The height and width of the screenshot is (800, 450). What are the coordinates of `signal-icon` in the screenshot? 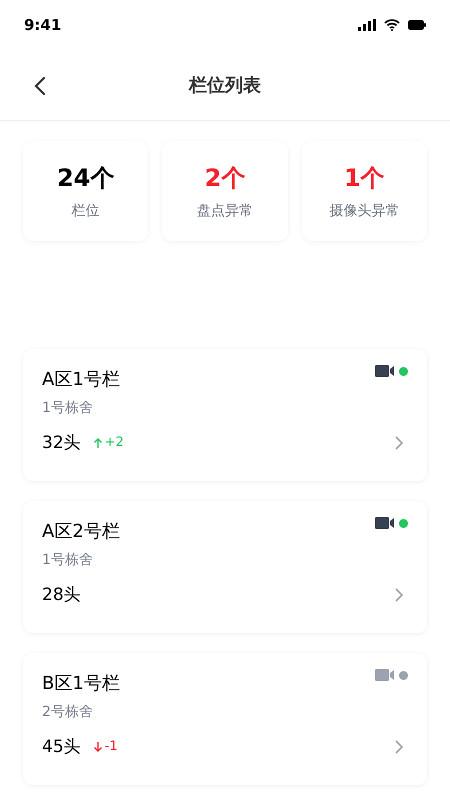 It's located at (367, 25).